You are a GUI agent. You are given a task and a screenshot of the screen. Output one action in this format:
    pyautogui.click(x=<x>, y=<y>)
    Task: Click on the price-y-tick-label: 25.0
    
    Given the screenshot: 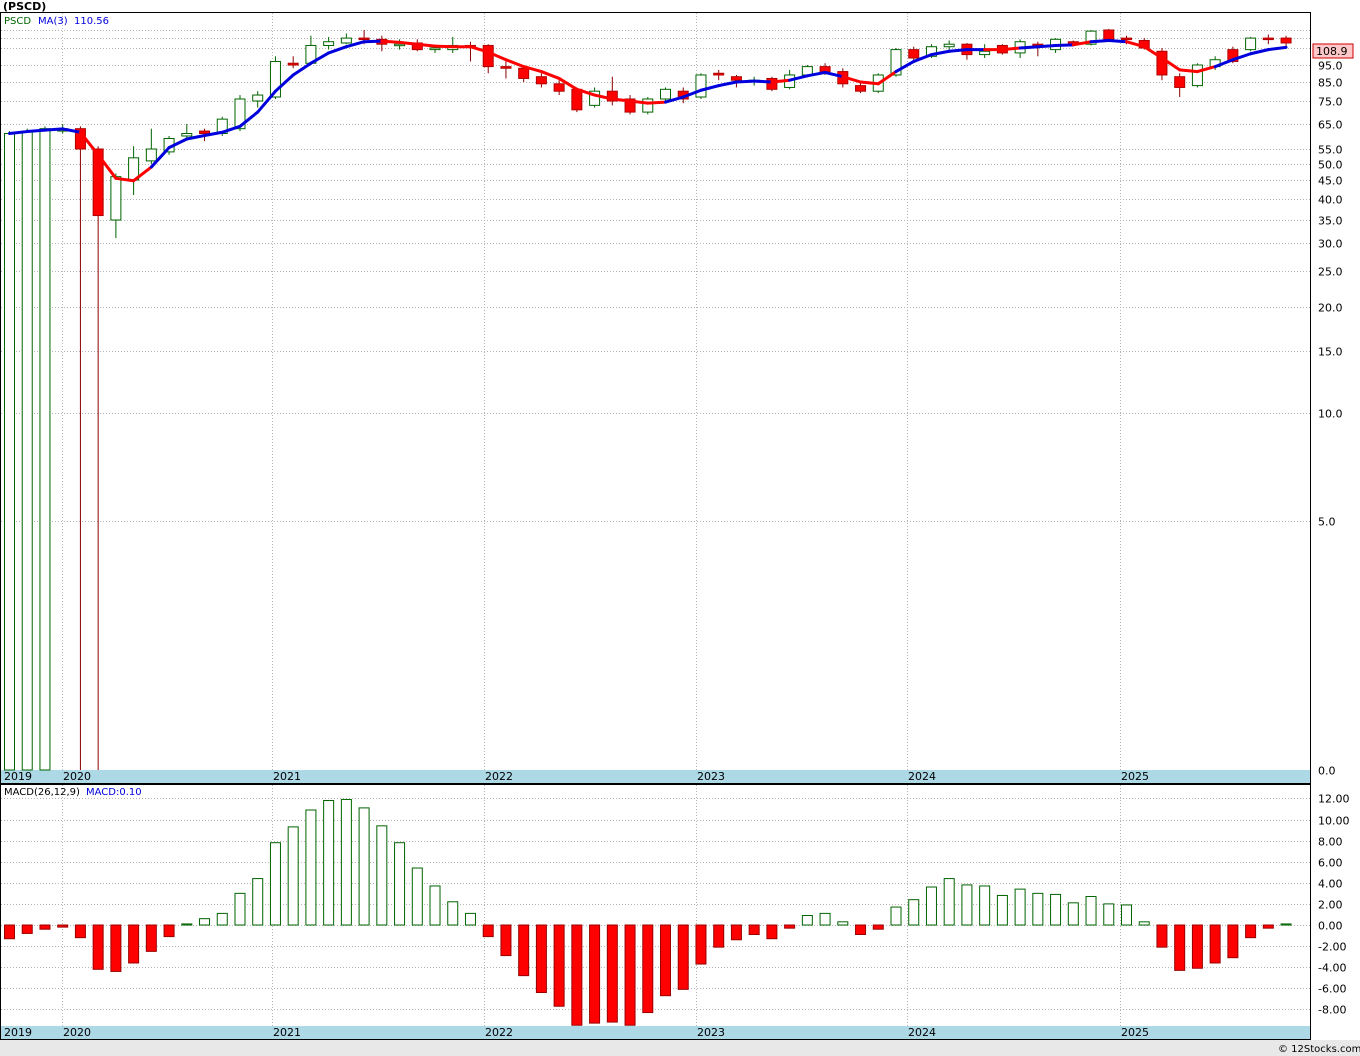 What is the action you would take?
    pyautogui.click(x=1330, y=272)
    